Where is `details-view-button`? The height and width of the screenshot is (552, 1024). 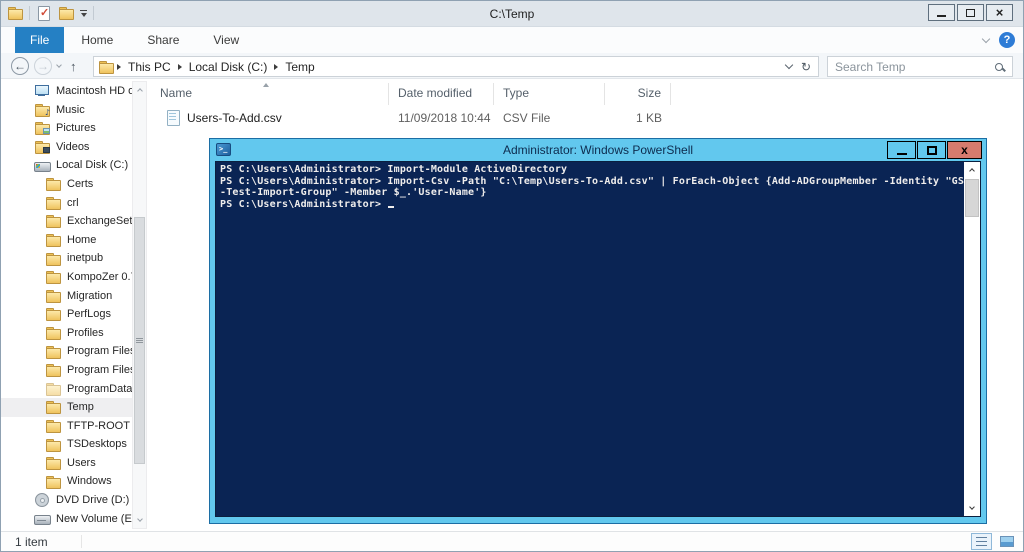
details-view-button is located at coordinates (981, 541).